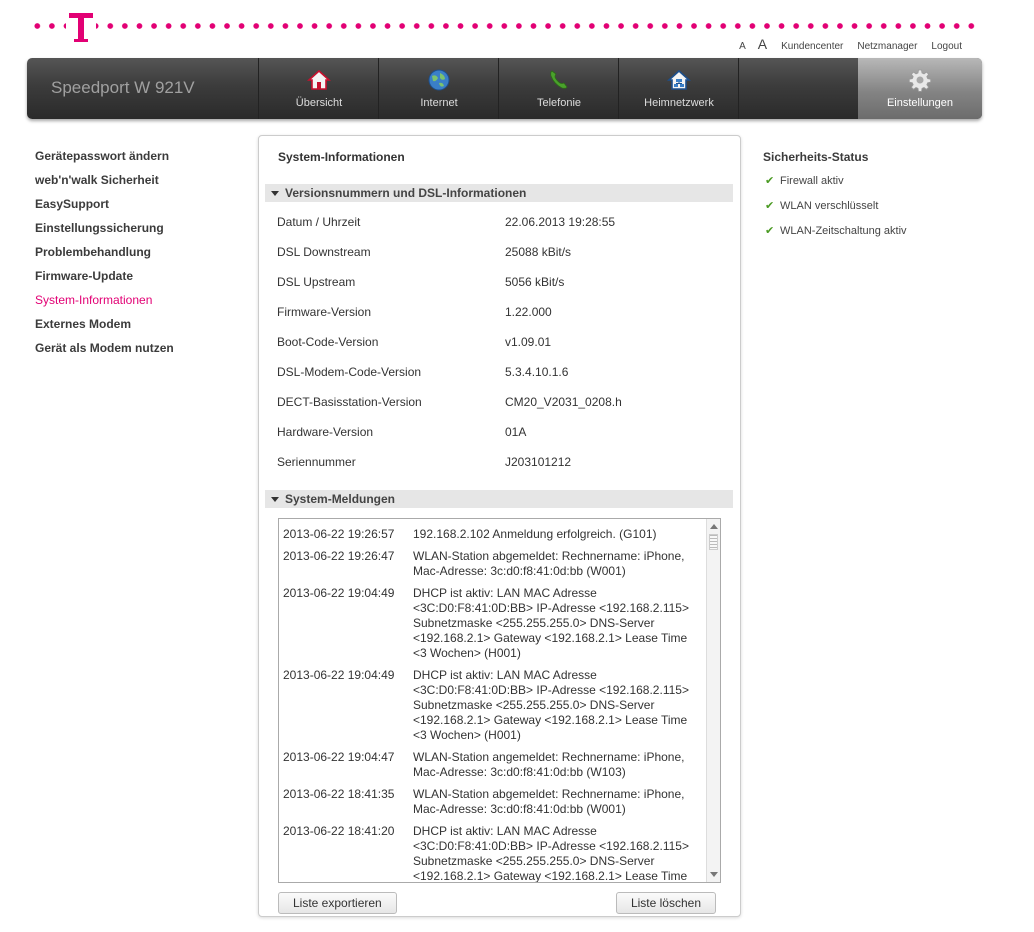  What do you see at coordinates (337, 903) in the screenshot?
I see `export-list-button: Liste exportieren` at bounding box center [337, 903].